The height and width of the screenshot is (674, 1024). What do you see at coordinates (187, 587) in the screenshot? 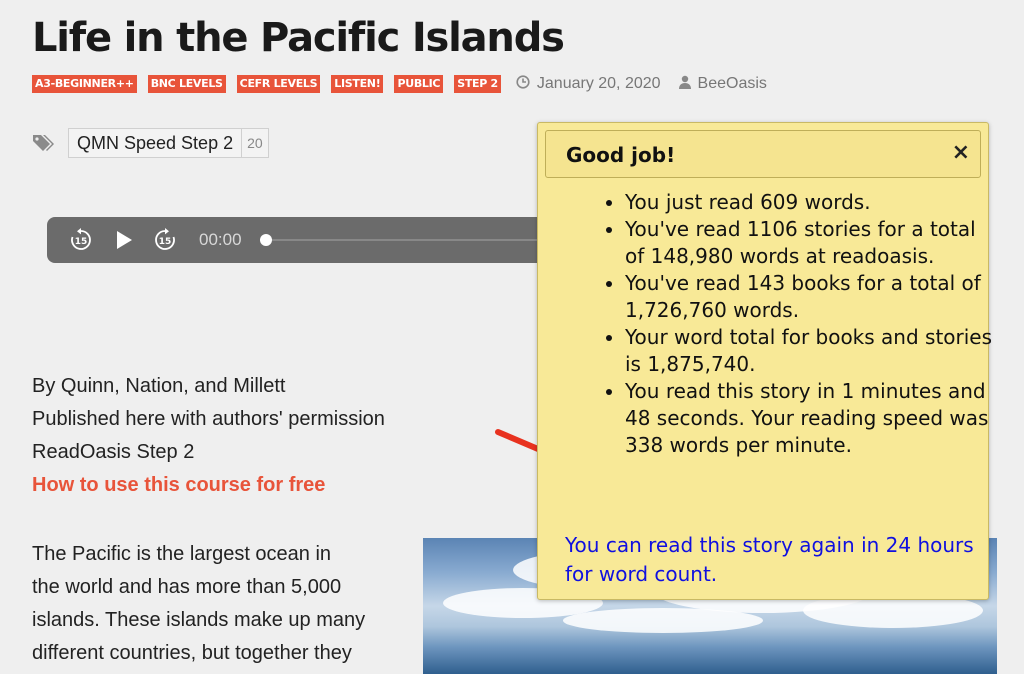
I see `story-line: the world and has more than 5,000` at bounding box center [187, 587].